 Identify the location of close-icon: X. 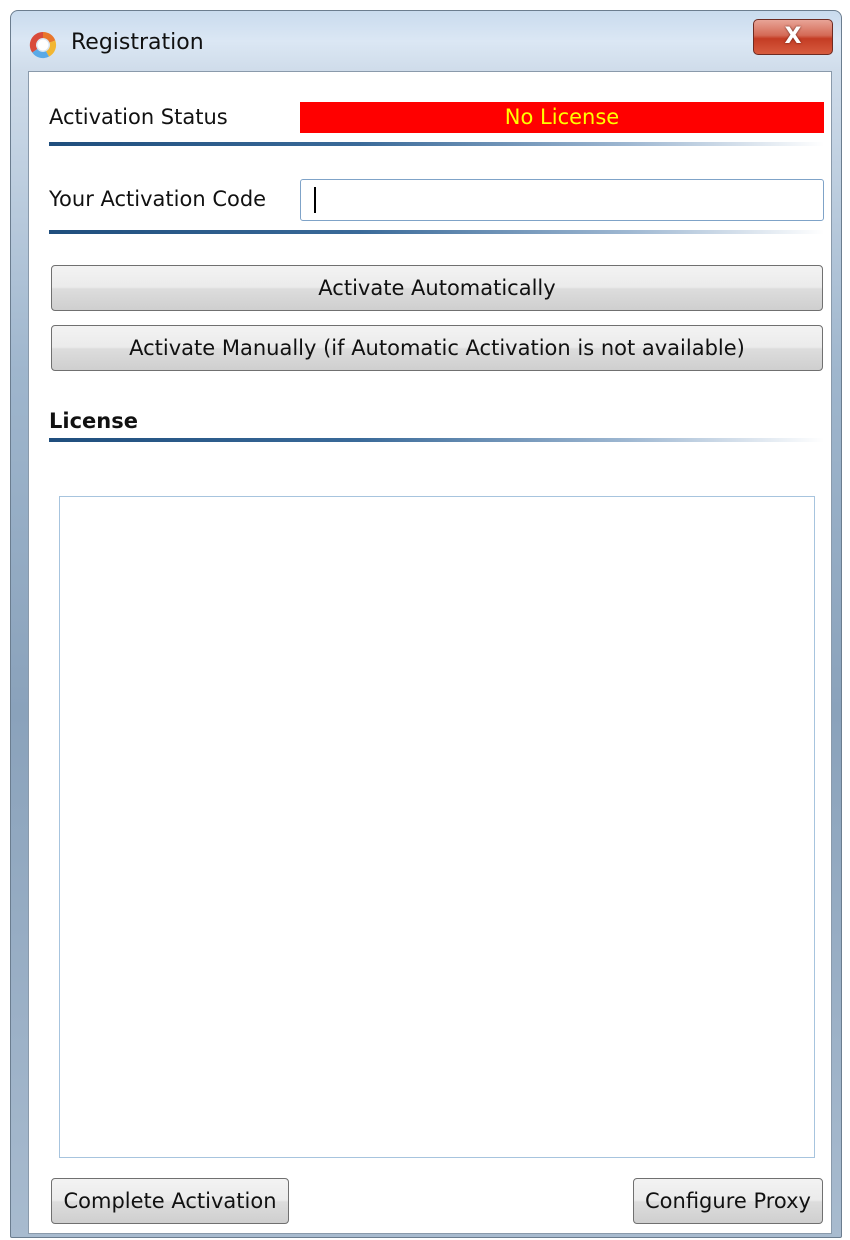
(793, 36).